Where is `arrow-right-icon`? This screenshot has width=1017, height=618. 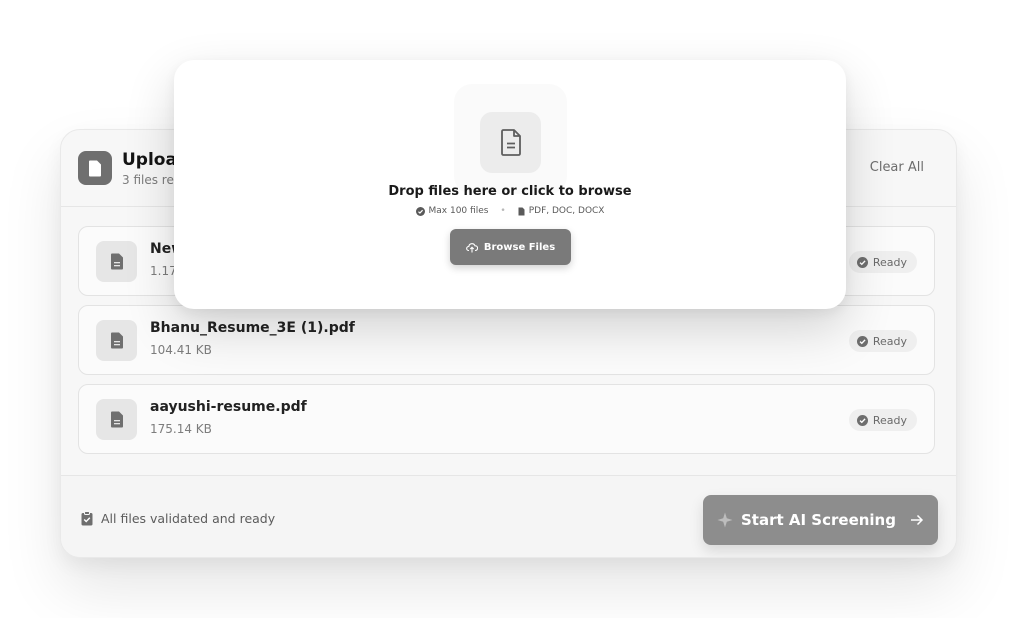 arrow-right-icon is located at coordinates (917, 520).